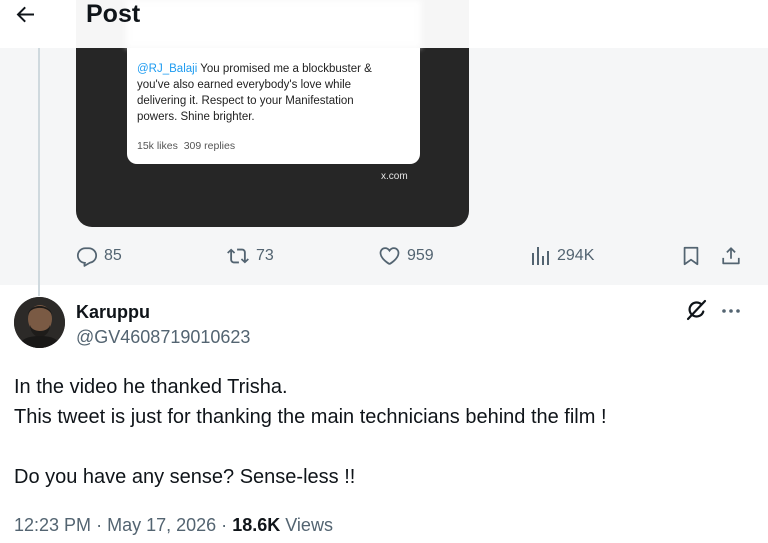 Image resolution: width=768 pixels, height=543 pixels. I want to click on page-title: Post, so click(113, 14).